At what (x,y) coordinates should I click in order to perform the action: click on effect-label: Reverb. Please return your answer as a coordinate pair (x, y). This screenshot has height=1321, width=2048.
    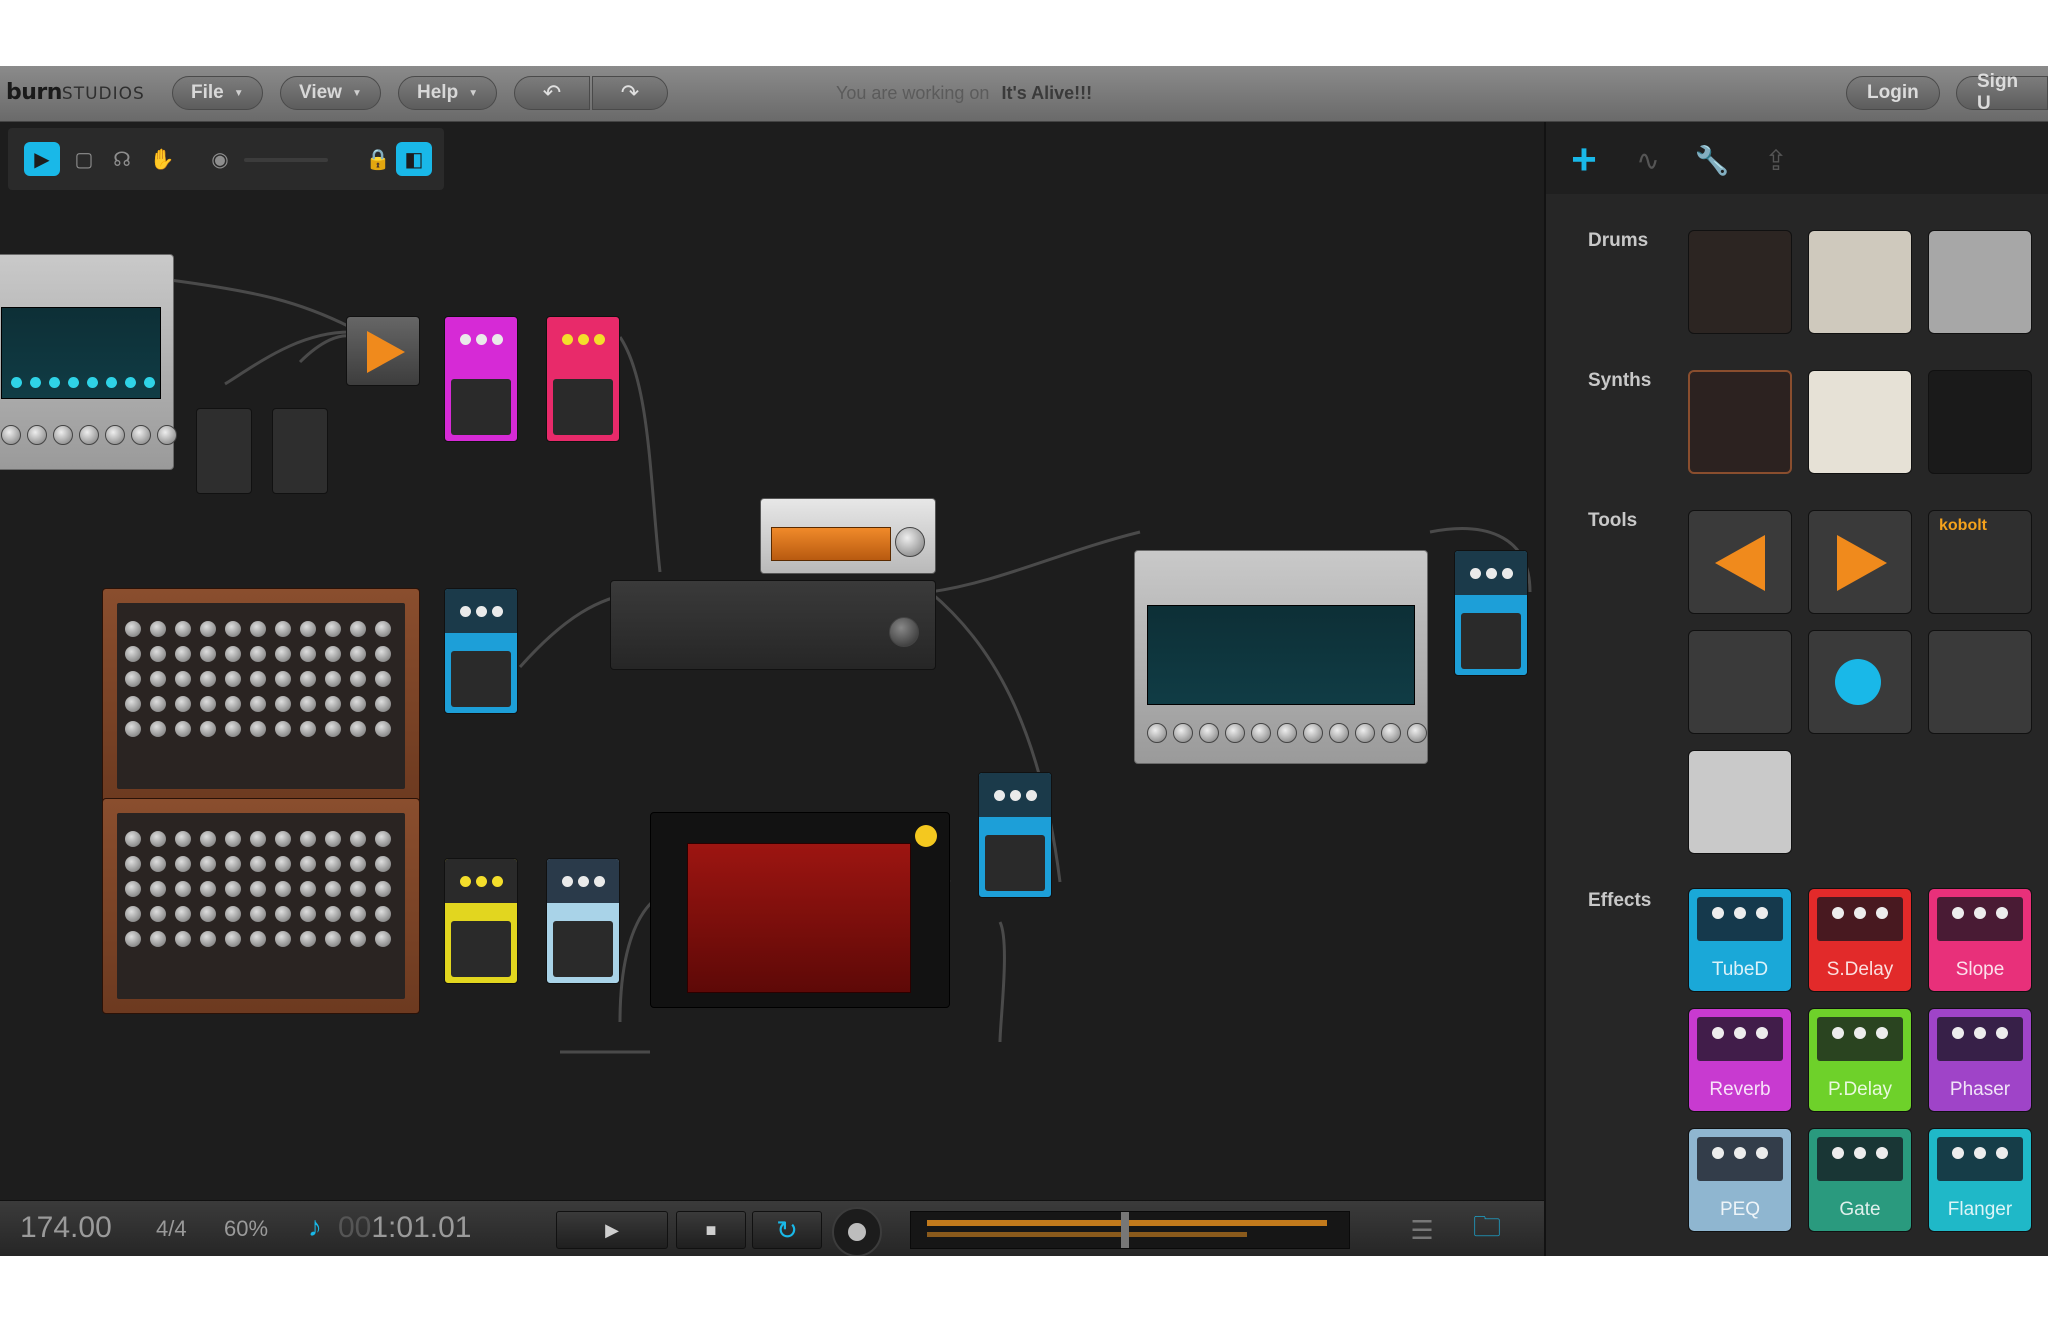
    Looking at the image, I should click on (1740, 1089).